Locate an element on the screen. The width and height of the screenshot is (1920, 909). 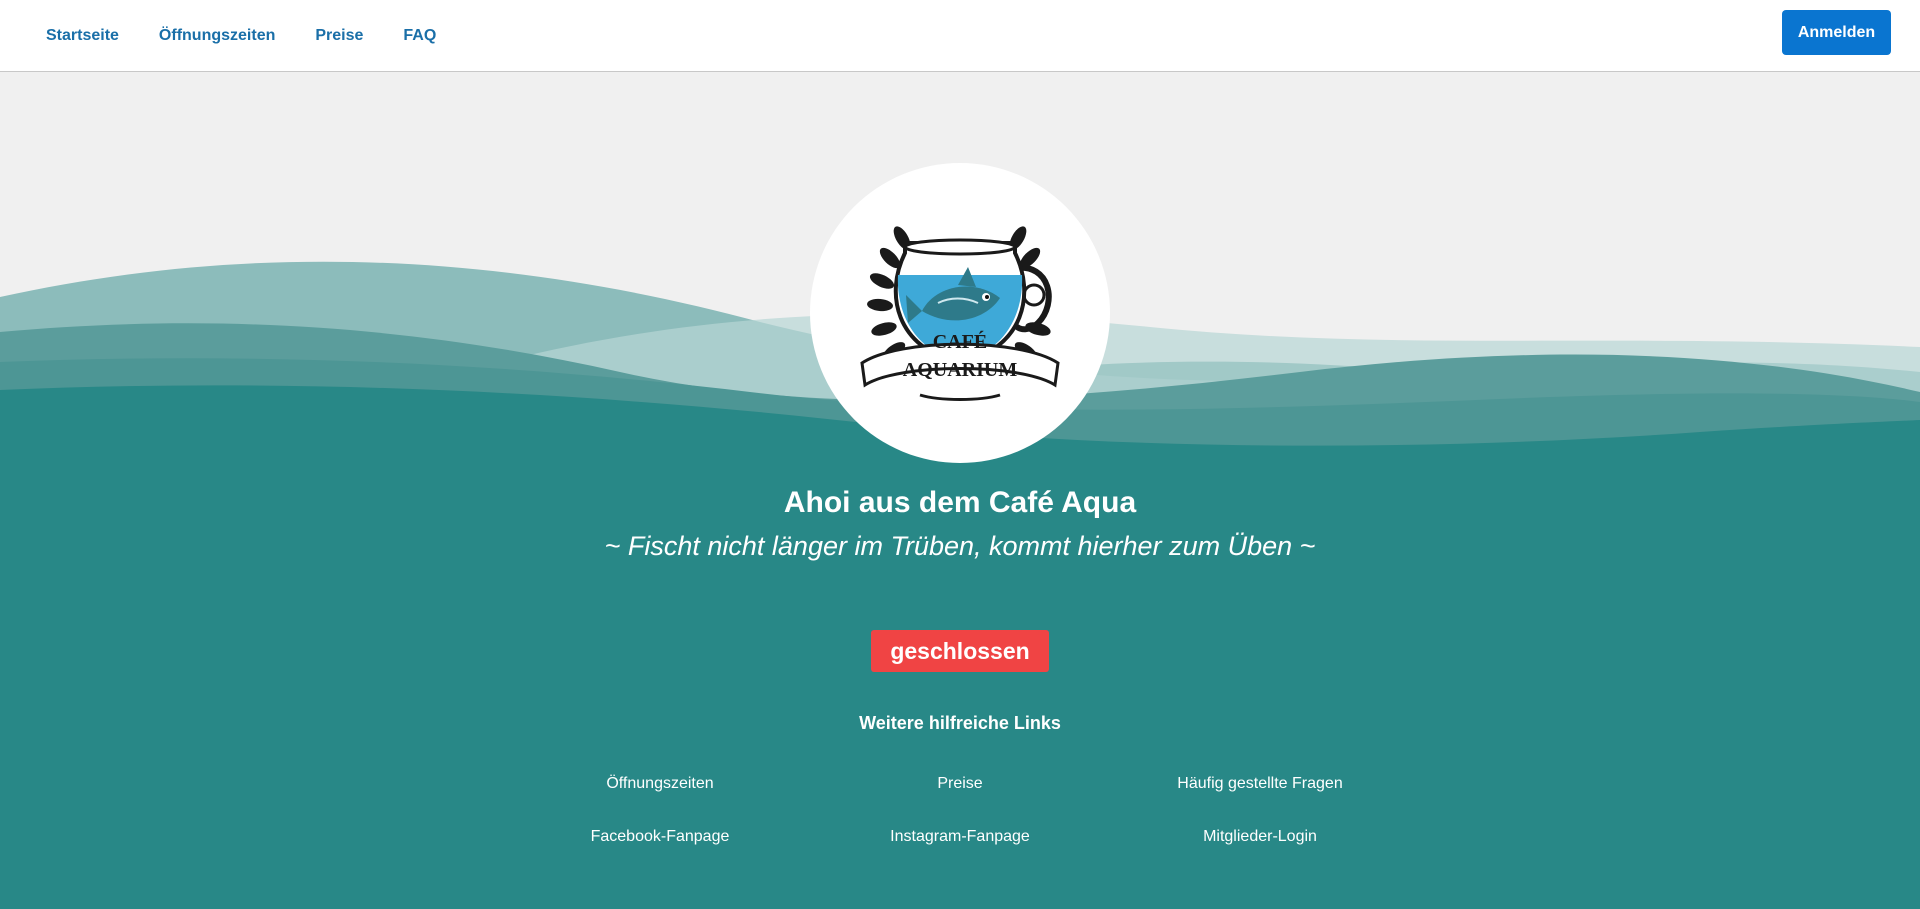
footer-link-instagram: Instagram-Fanpage is located at coordinates (960, 837).